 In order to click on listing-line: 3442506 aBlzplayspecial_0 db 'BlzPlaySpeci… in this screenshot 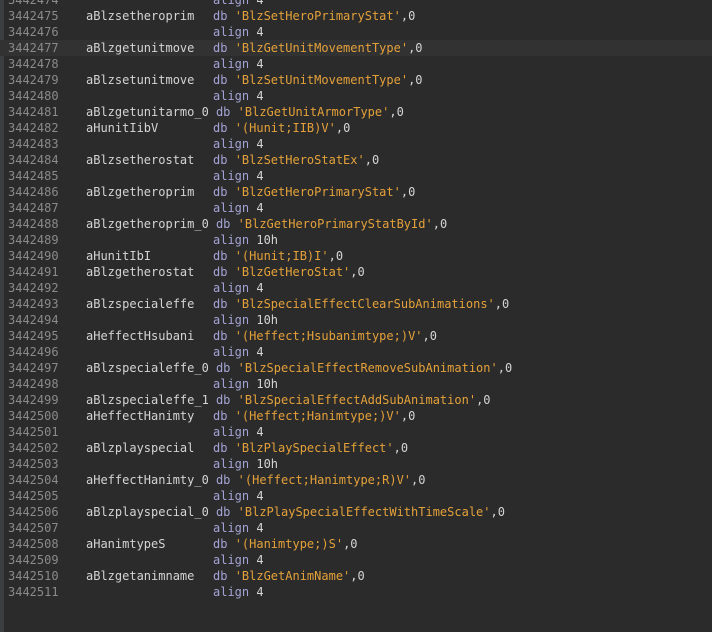, I will do `click(356, 512)`.